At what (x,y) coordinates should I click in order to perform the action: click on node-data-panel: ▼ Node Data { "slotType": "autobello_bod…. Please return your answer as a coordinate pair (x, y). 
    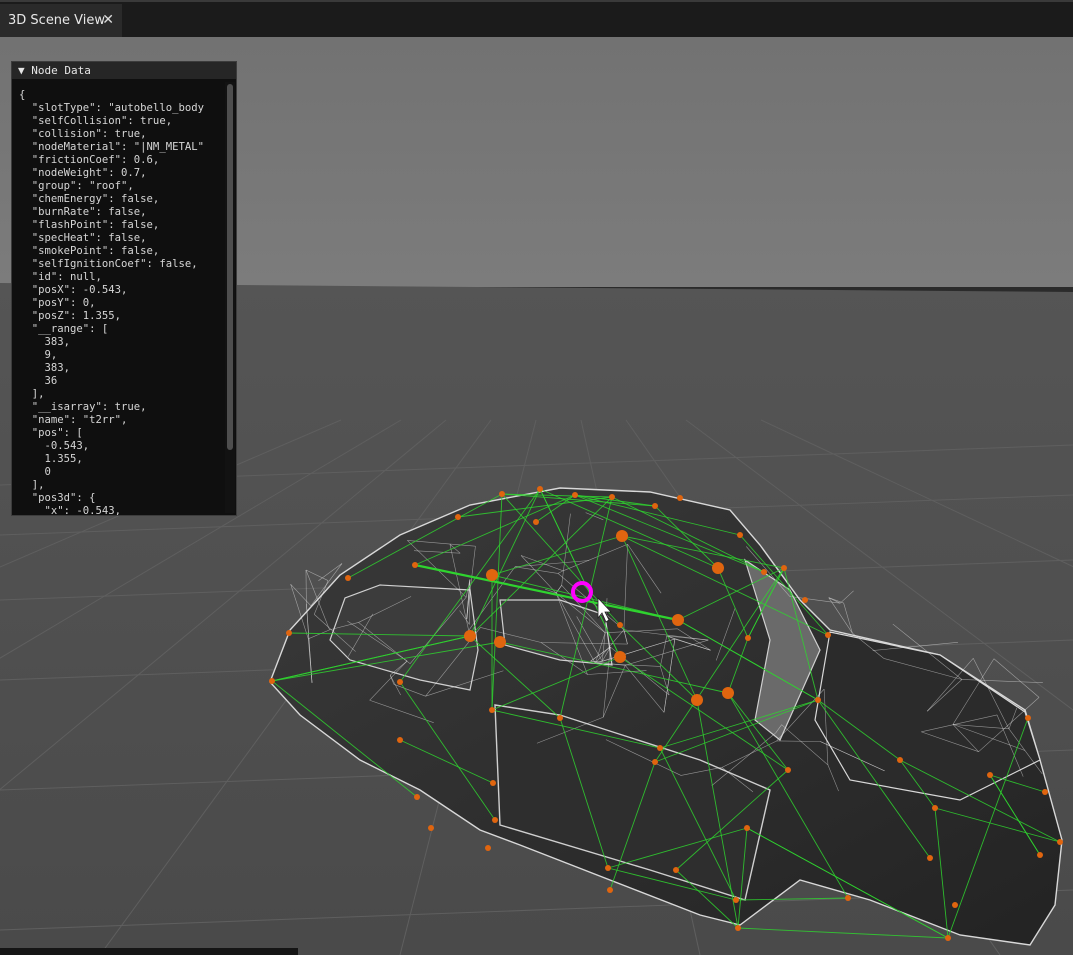
    Looking at the image, I should click on (124, 288).